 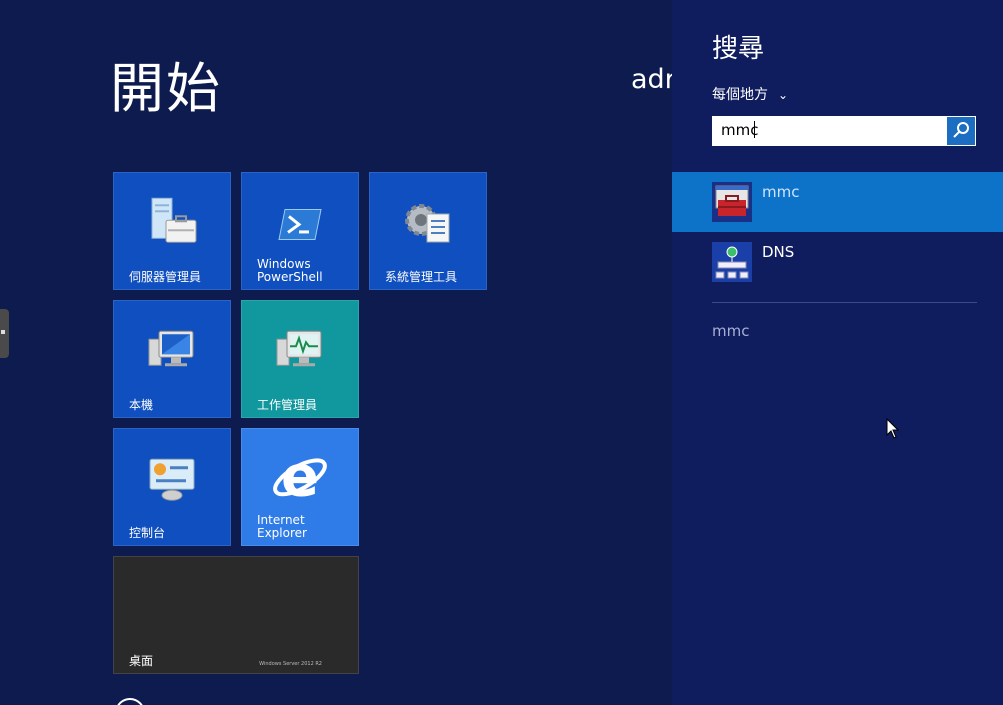 What do you see at coordinates (165, 277) in the screenshot?
I see `tile-label: 伺服器管理員` at bounding box center [165, 277].